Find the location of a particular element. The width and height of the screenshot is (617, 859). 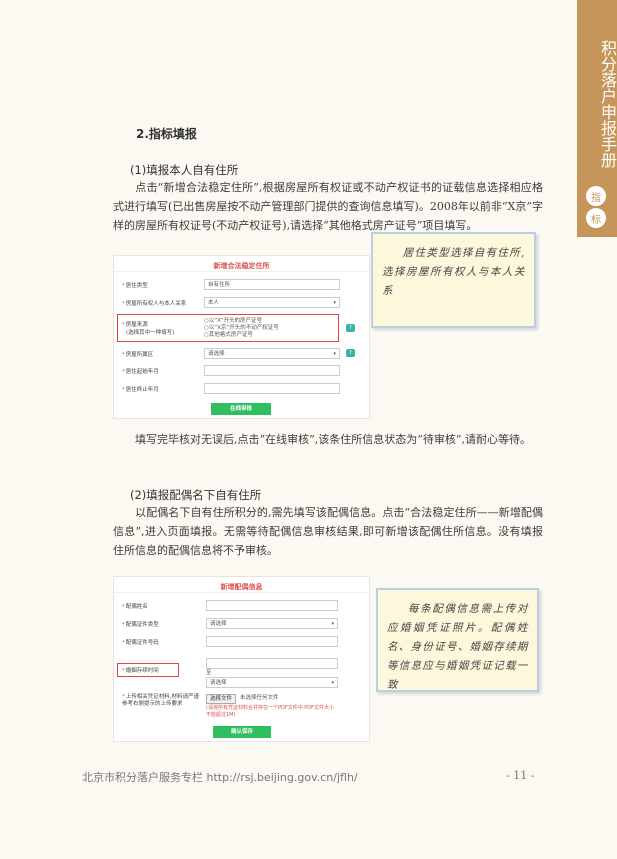

marriage-duration-label: *婚姻存续时间 is located at coordinates (140, 671).